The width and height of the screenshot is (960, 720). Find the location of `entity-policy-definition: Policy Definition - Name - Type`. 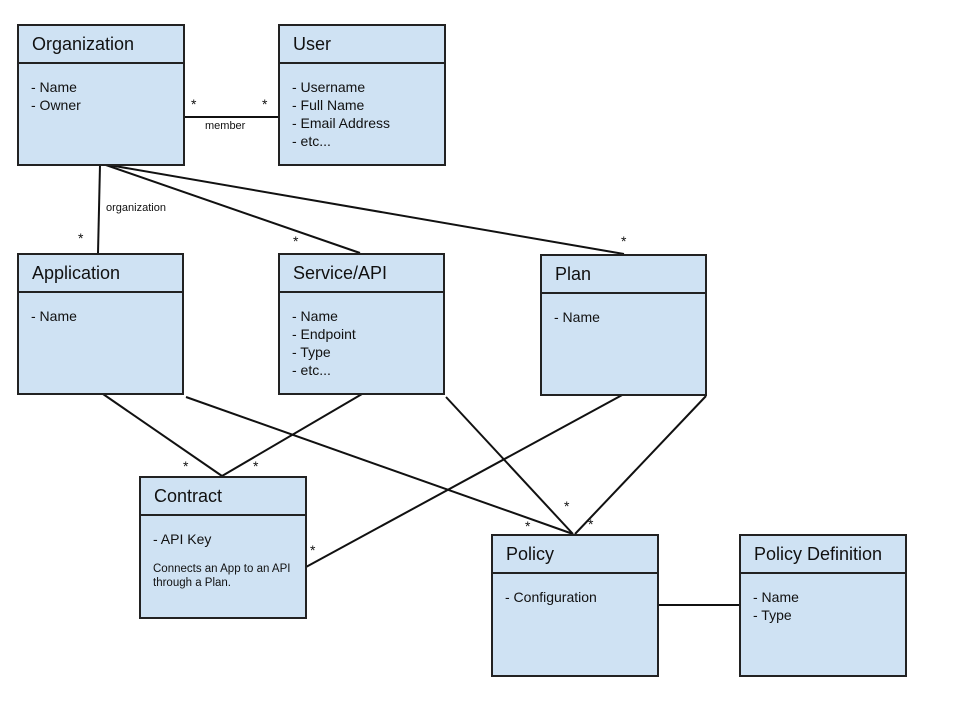

entity-policy-definition: Policy Definition - Name - Type is located at coordinates (823, 605).